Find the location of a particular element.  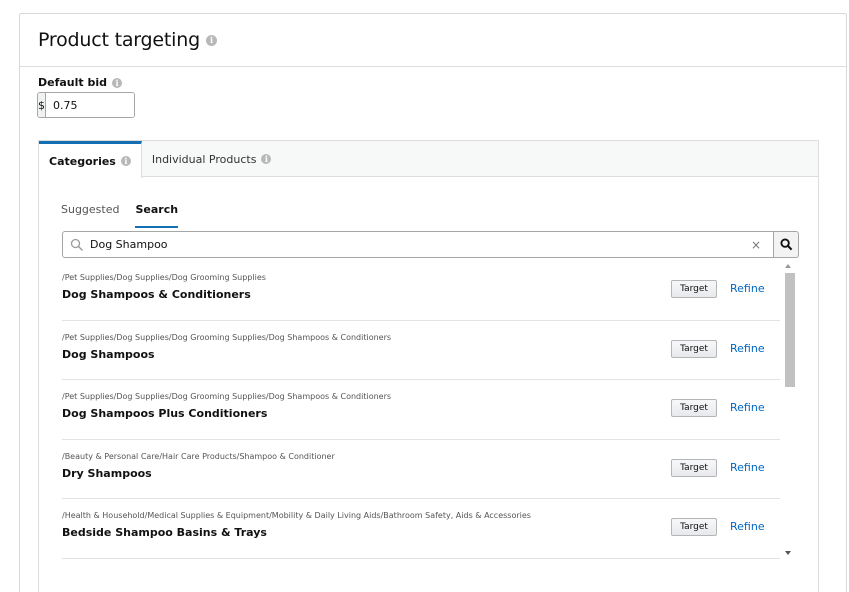

scroll-thumb is located at coordinates (790, 330).